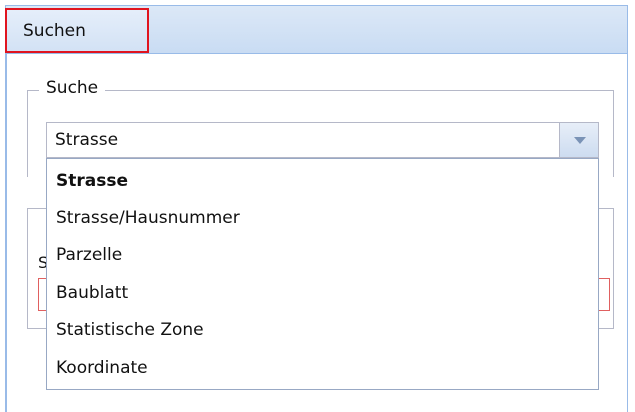 The height and width of the screenshot is (412, 635). I want to click on search-type-combo: Strasse, so click(322, 140).